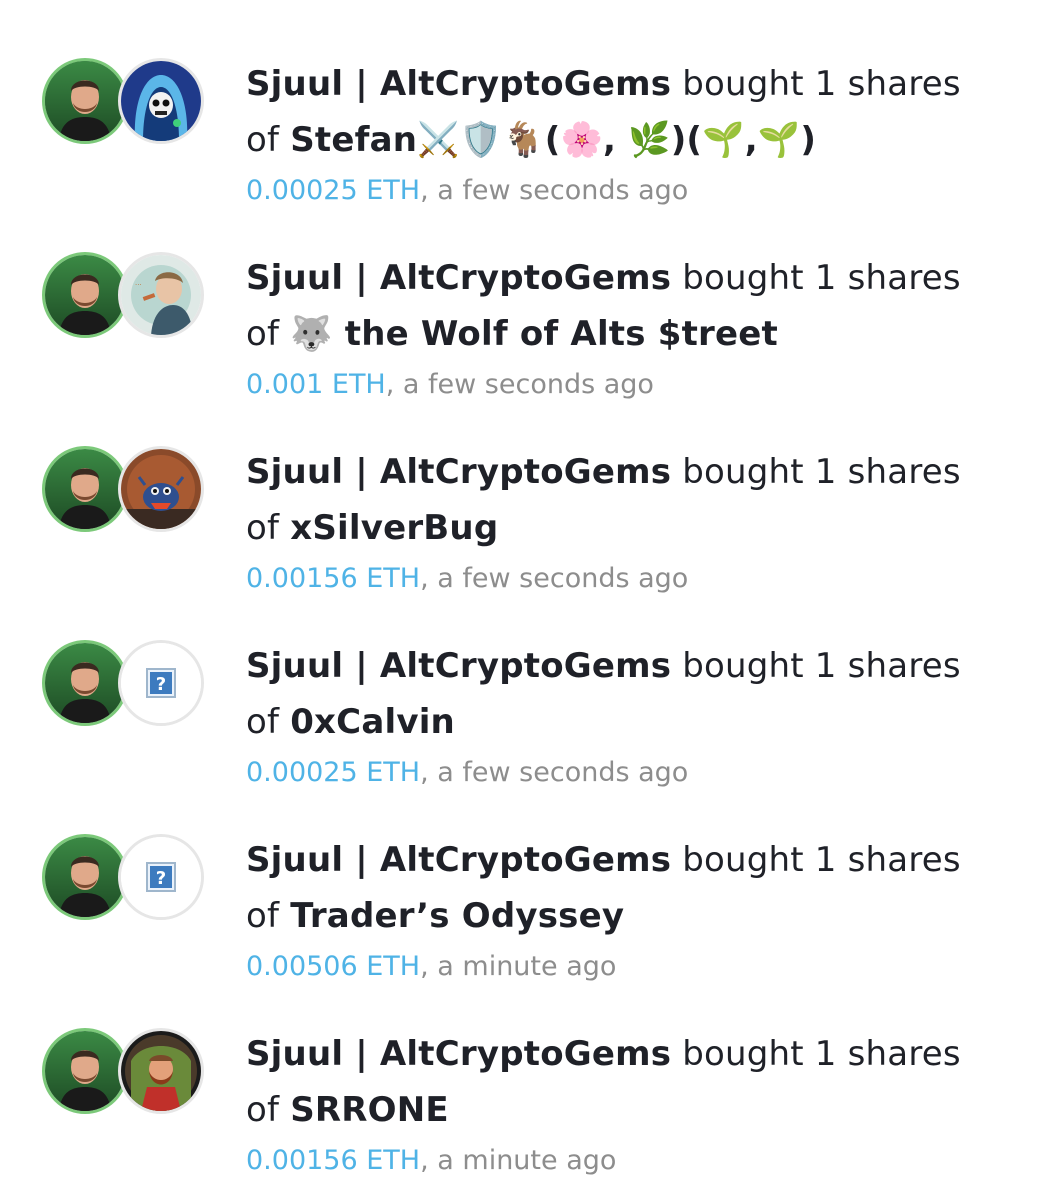 This screenshot has height=1200, width=1048. Describe the element at coordinates (333, 1160) in the screenshot. I see `price: 0.00156 ETH` at that location.